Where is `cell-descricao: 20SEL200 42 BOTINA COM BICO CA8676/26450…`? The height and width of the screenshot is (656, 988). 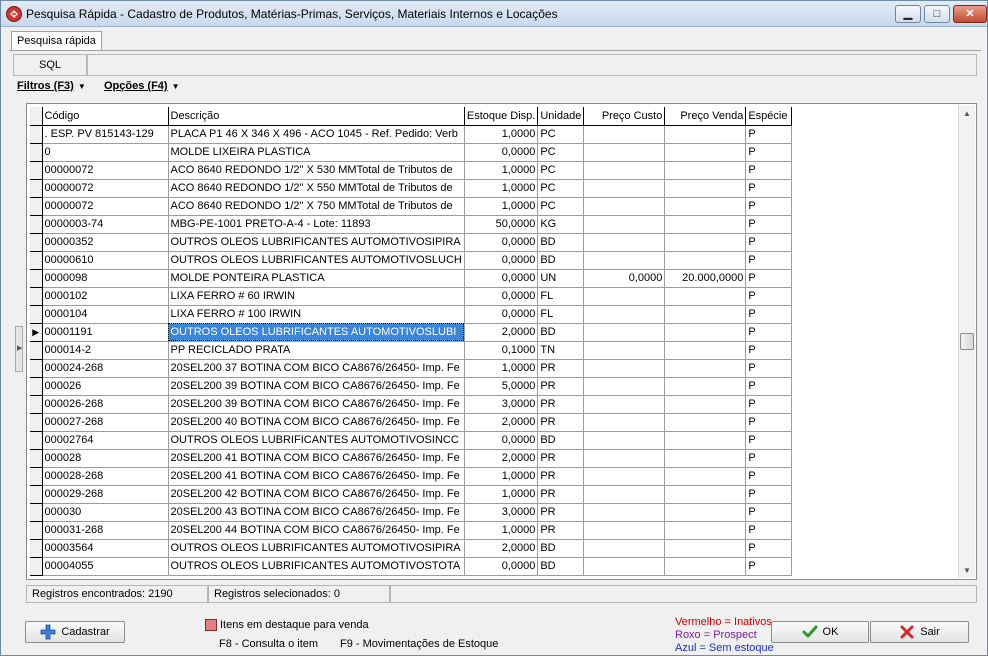
cell-descricao: 20SEL200 42 BOTINA COM BICO CA8676/26450… is located at coordinates (316, 494).